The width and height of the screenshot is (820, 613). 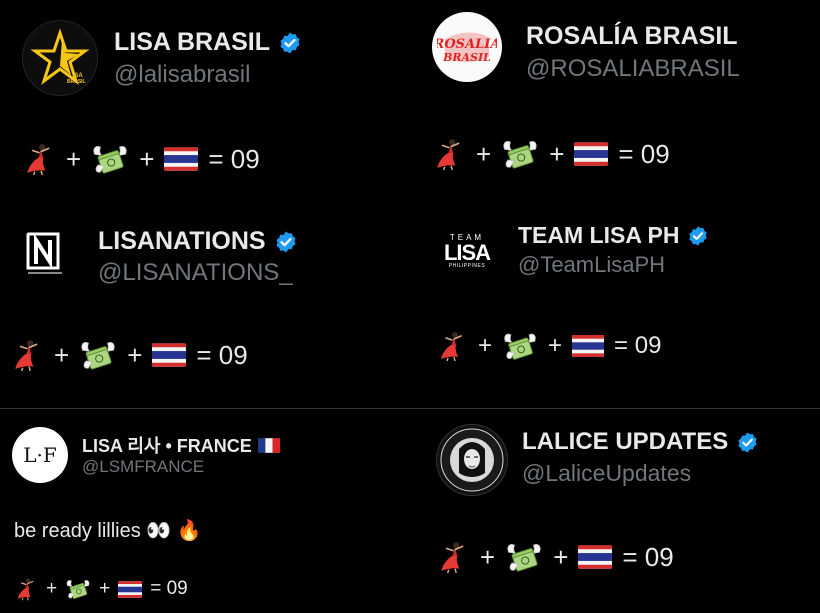 What do you see at coordinates (606, 473) in the screenshot?
I see `user-handle: @LaliceUpdates` at bounding box center [606, 473].